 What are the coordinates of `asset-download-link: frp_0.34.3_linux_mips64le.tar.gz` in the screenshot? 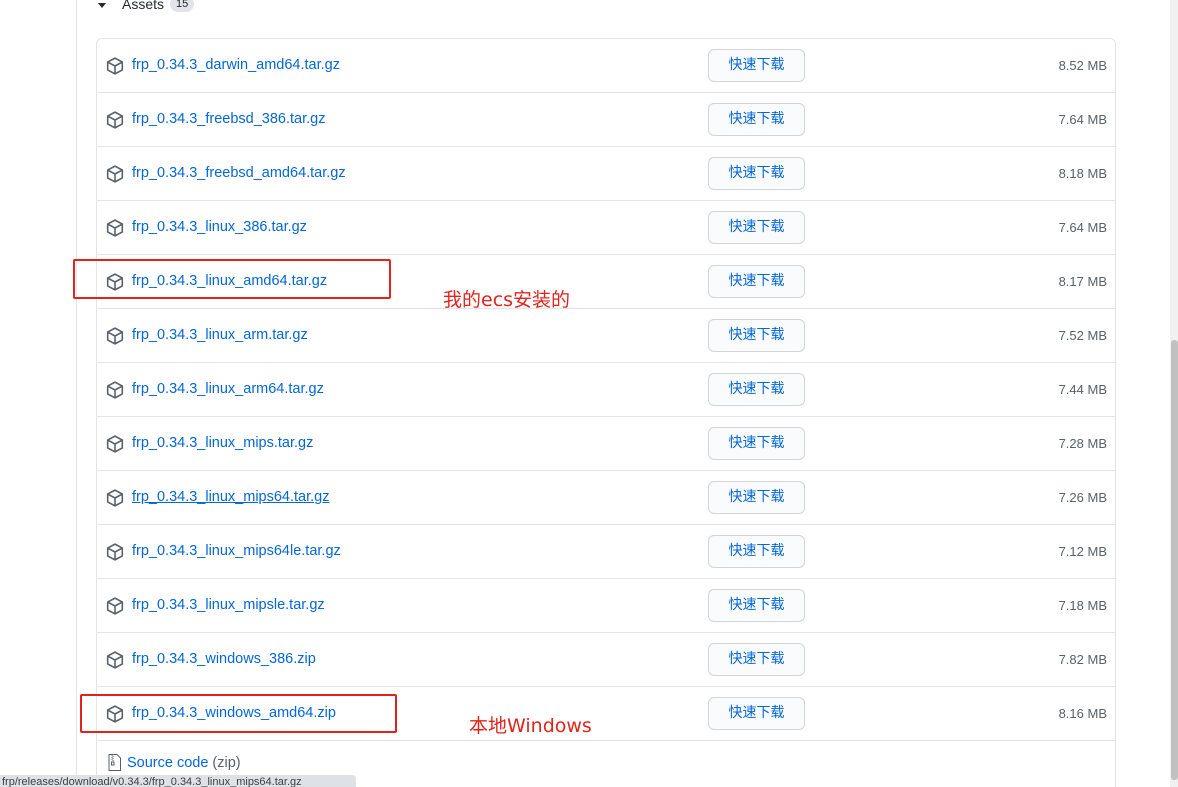 It's located at (236, 551).